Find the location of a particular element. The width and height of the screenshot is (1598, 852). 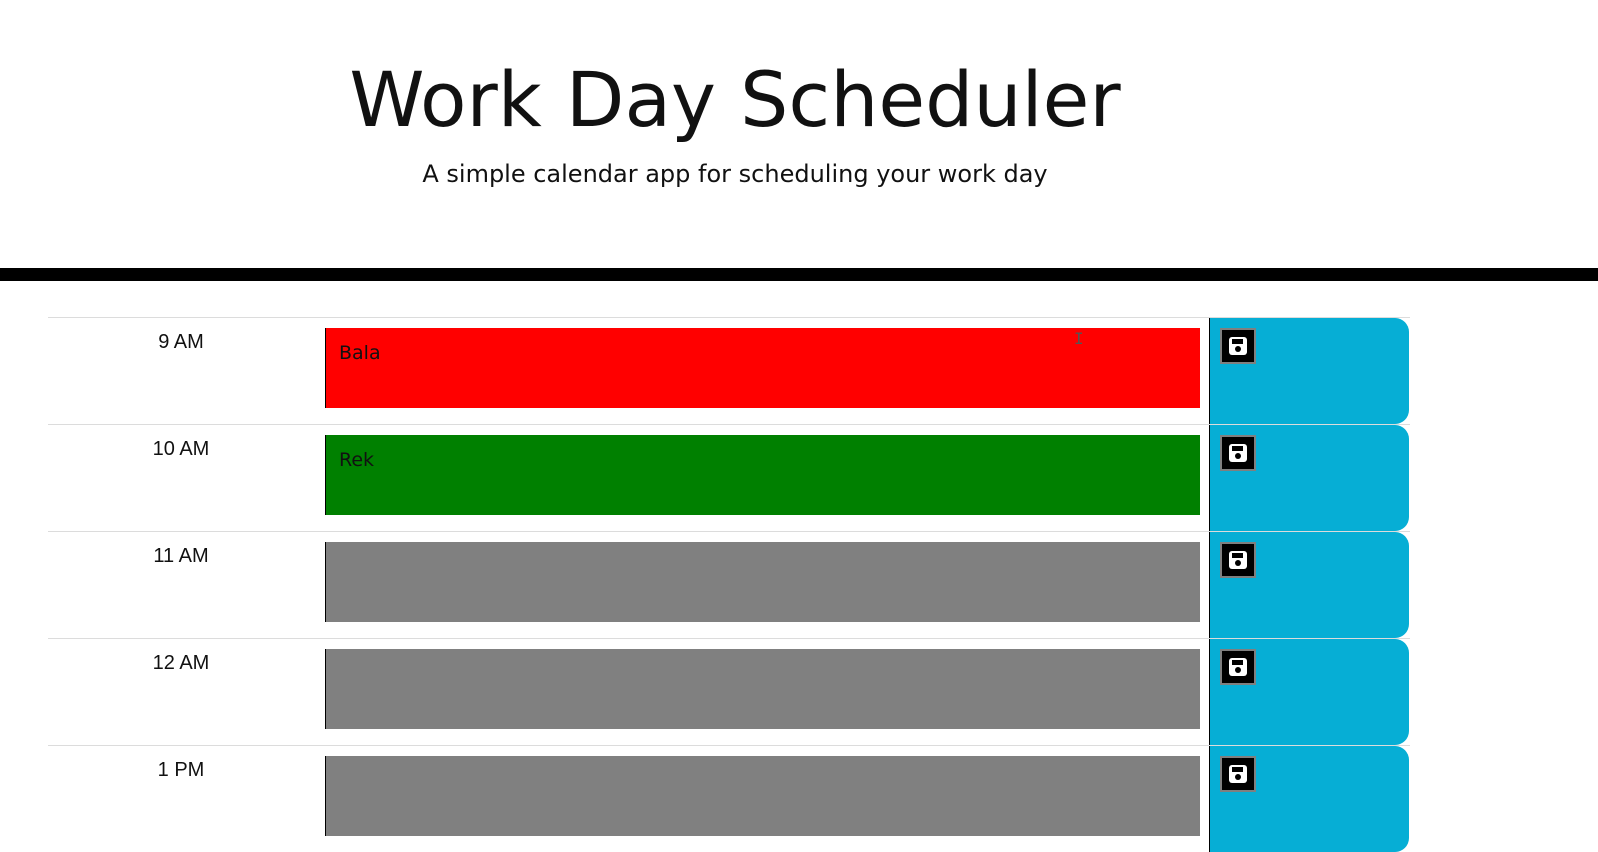

time-block-row: 10 AM Rek is located at coordinates (729, 477).